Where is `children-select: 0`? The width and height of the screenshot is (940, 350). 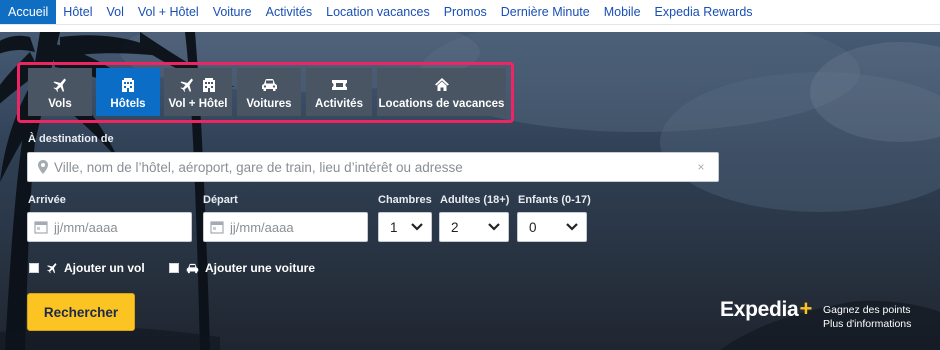 children-select: 0 is located at coordinates (552, 227).